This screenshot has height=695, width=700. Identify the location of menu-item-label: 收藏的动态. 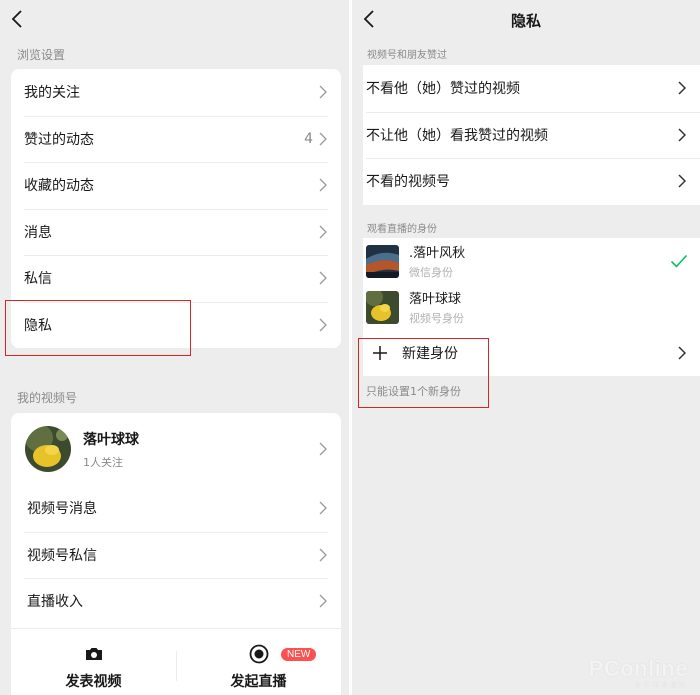
(59, 186).